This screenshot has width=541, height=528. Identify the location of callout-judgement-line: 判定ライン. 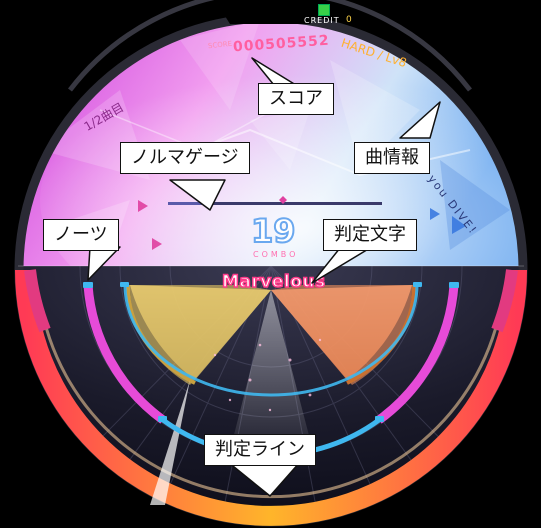
(260, 450).